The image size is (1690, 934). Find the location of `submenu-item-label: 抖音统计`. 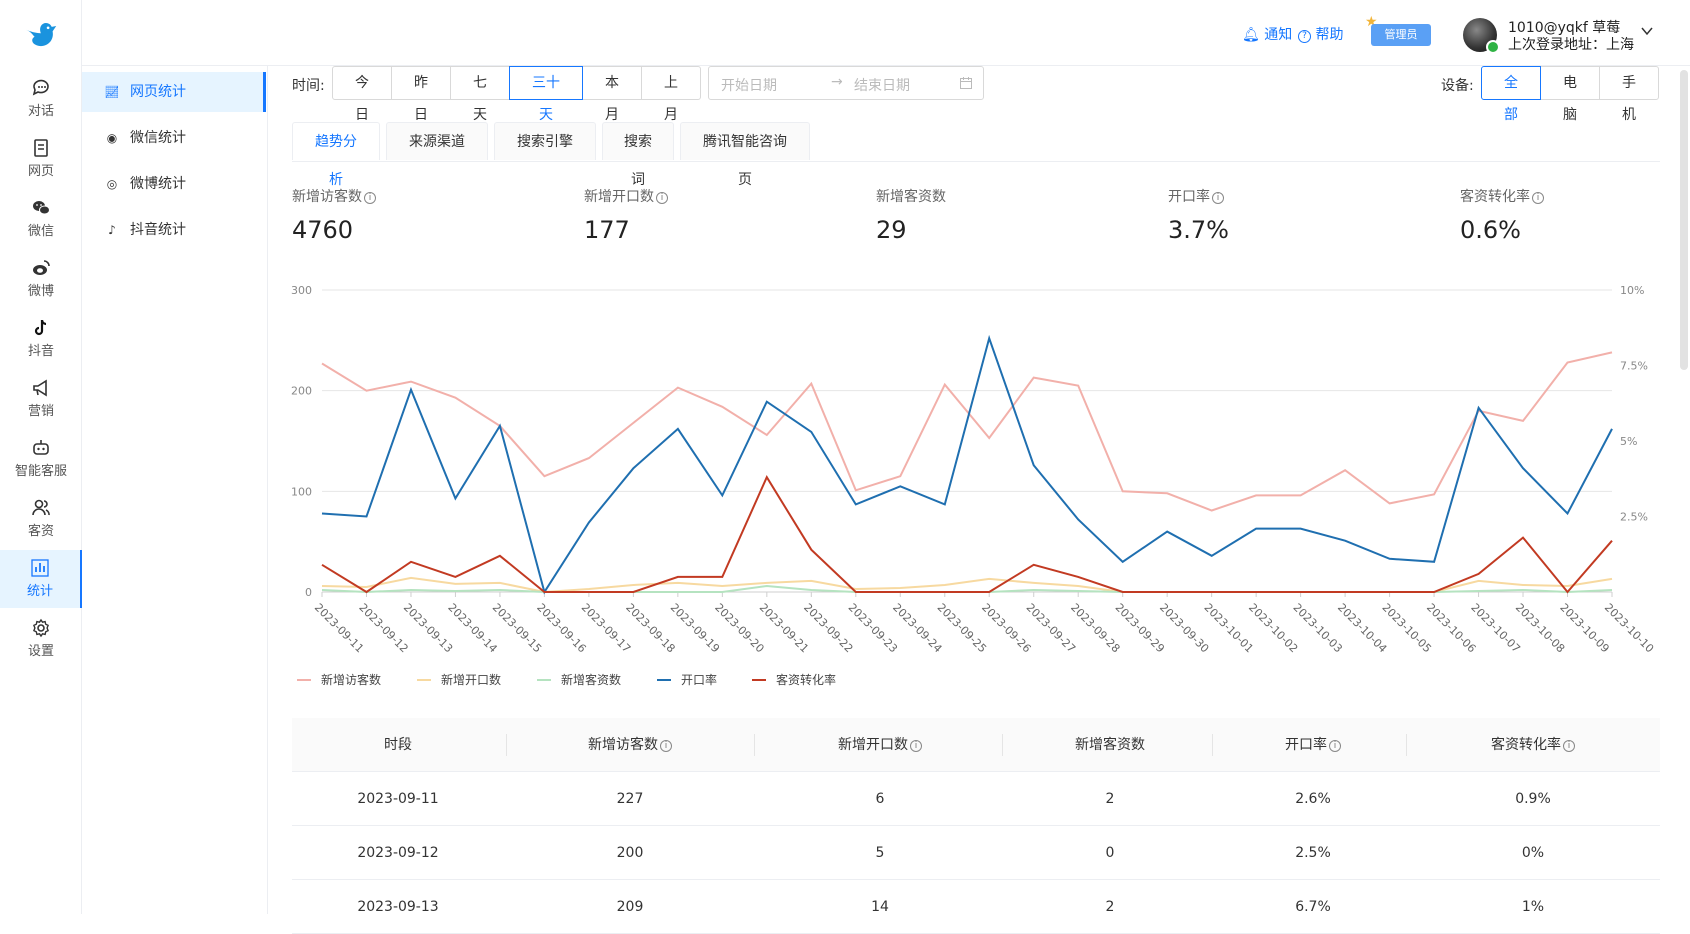

submenu-item-label: 抖音统计 is located at coordinates (158, 230).